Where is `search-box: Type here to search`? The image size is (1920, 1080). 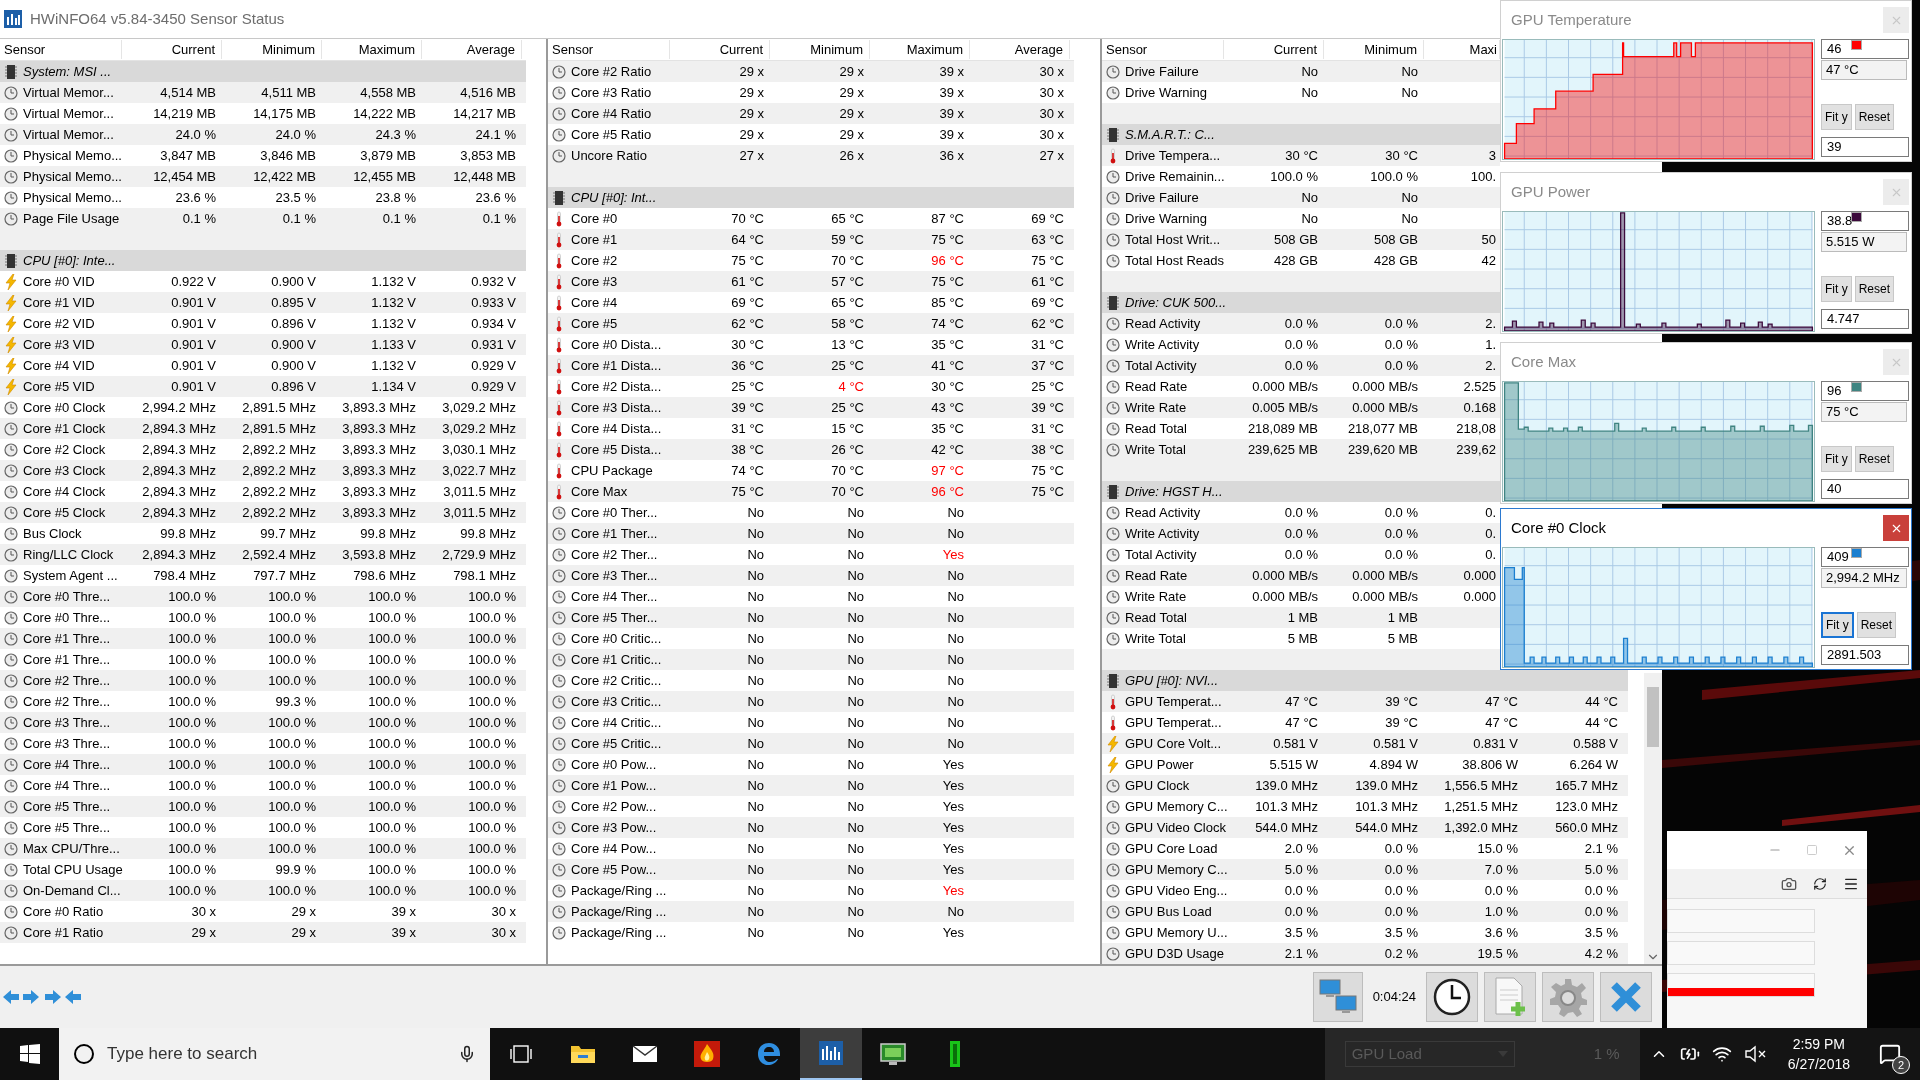
search-box: Type here to search is located at coordinates (274, 1054).